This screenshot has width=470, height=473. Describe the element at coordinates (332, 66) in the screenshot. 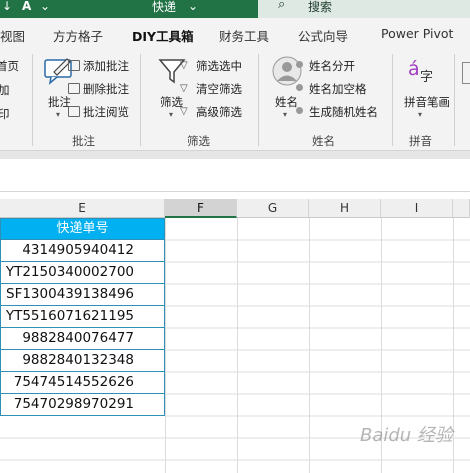

I see `split-name-button: 姓名分开` at that location.